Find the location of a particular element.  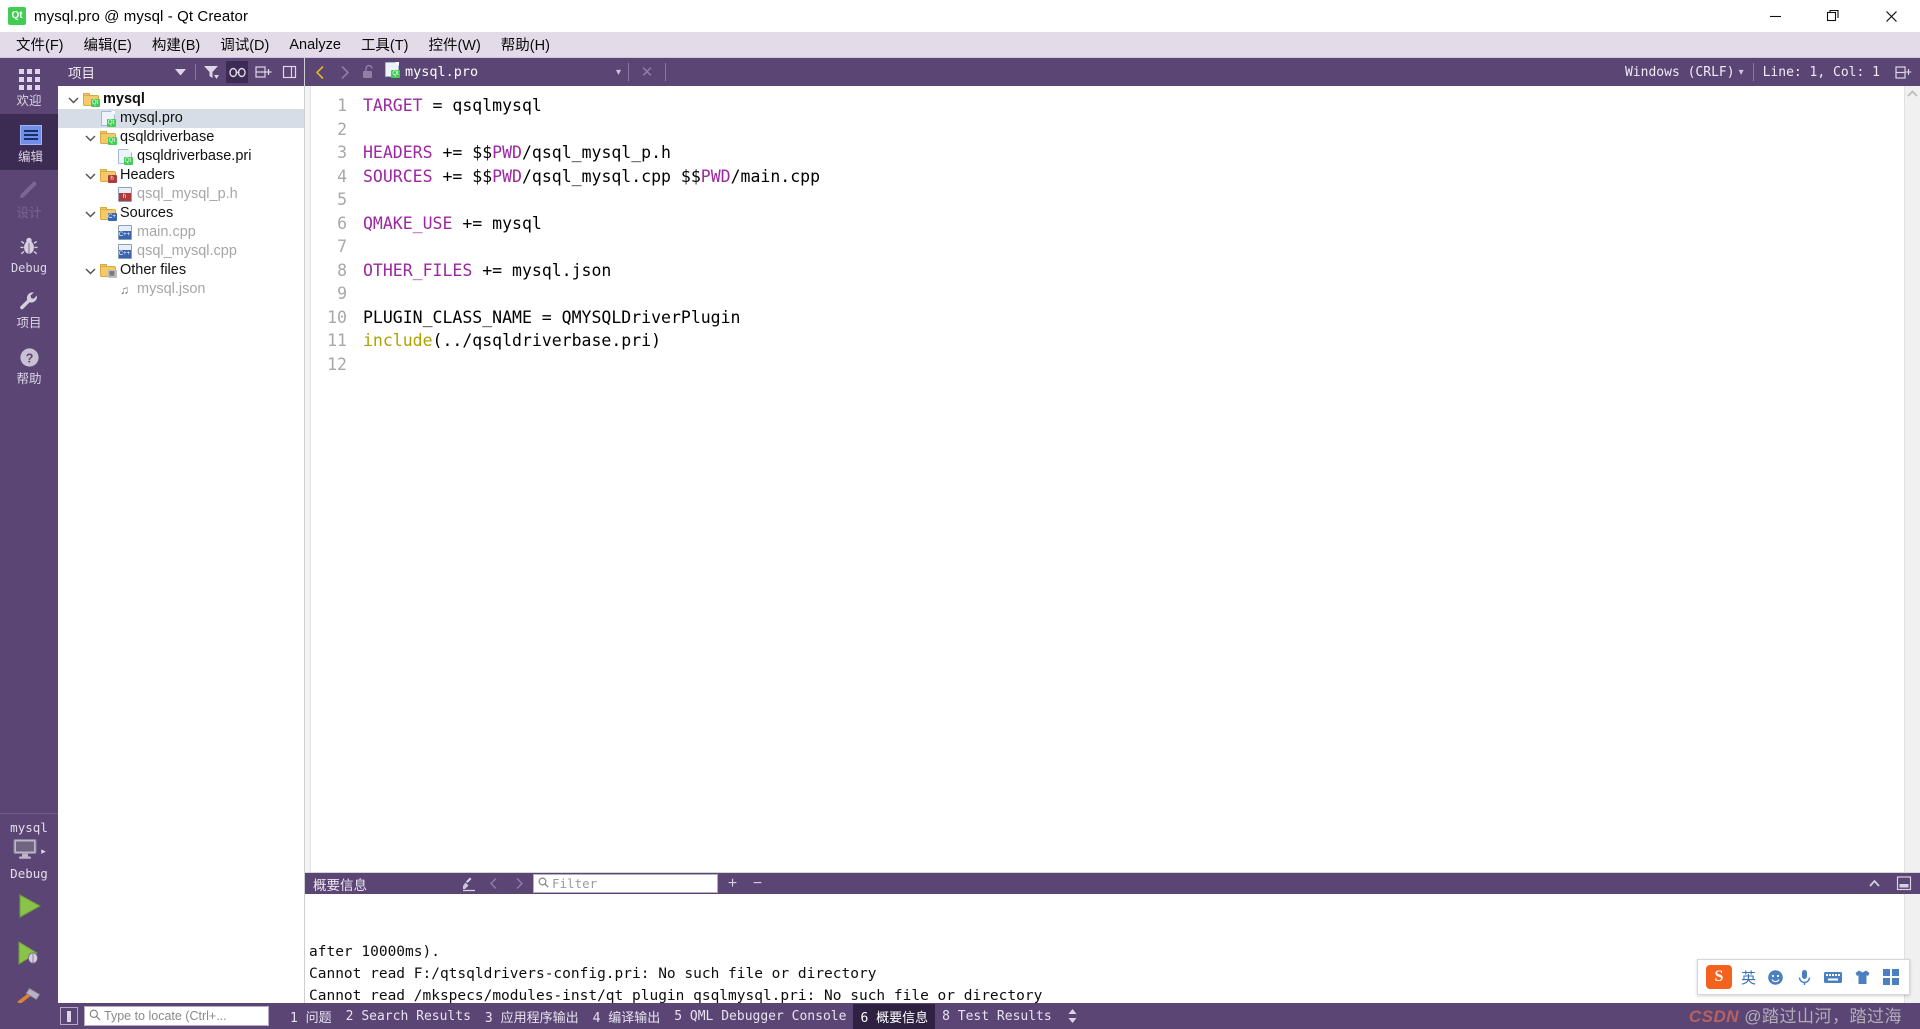

menu-edit: 编辑(E) is located at coordinates (108, 44).